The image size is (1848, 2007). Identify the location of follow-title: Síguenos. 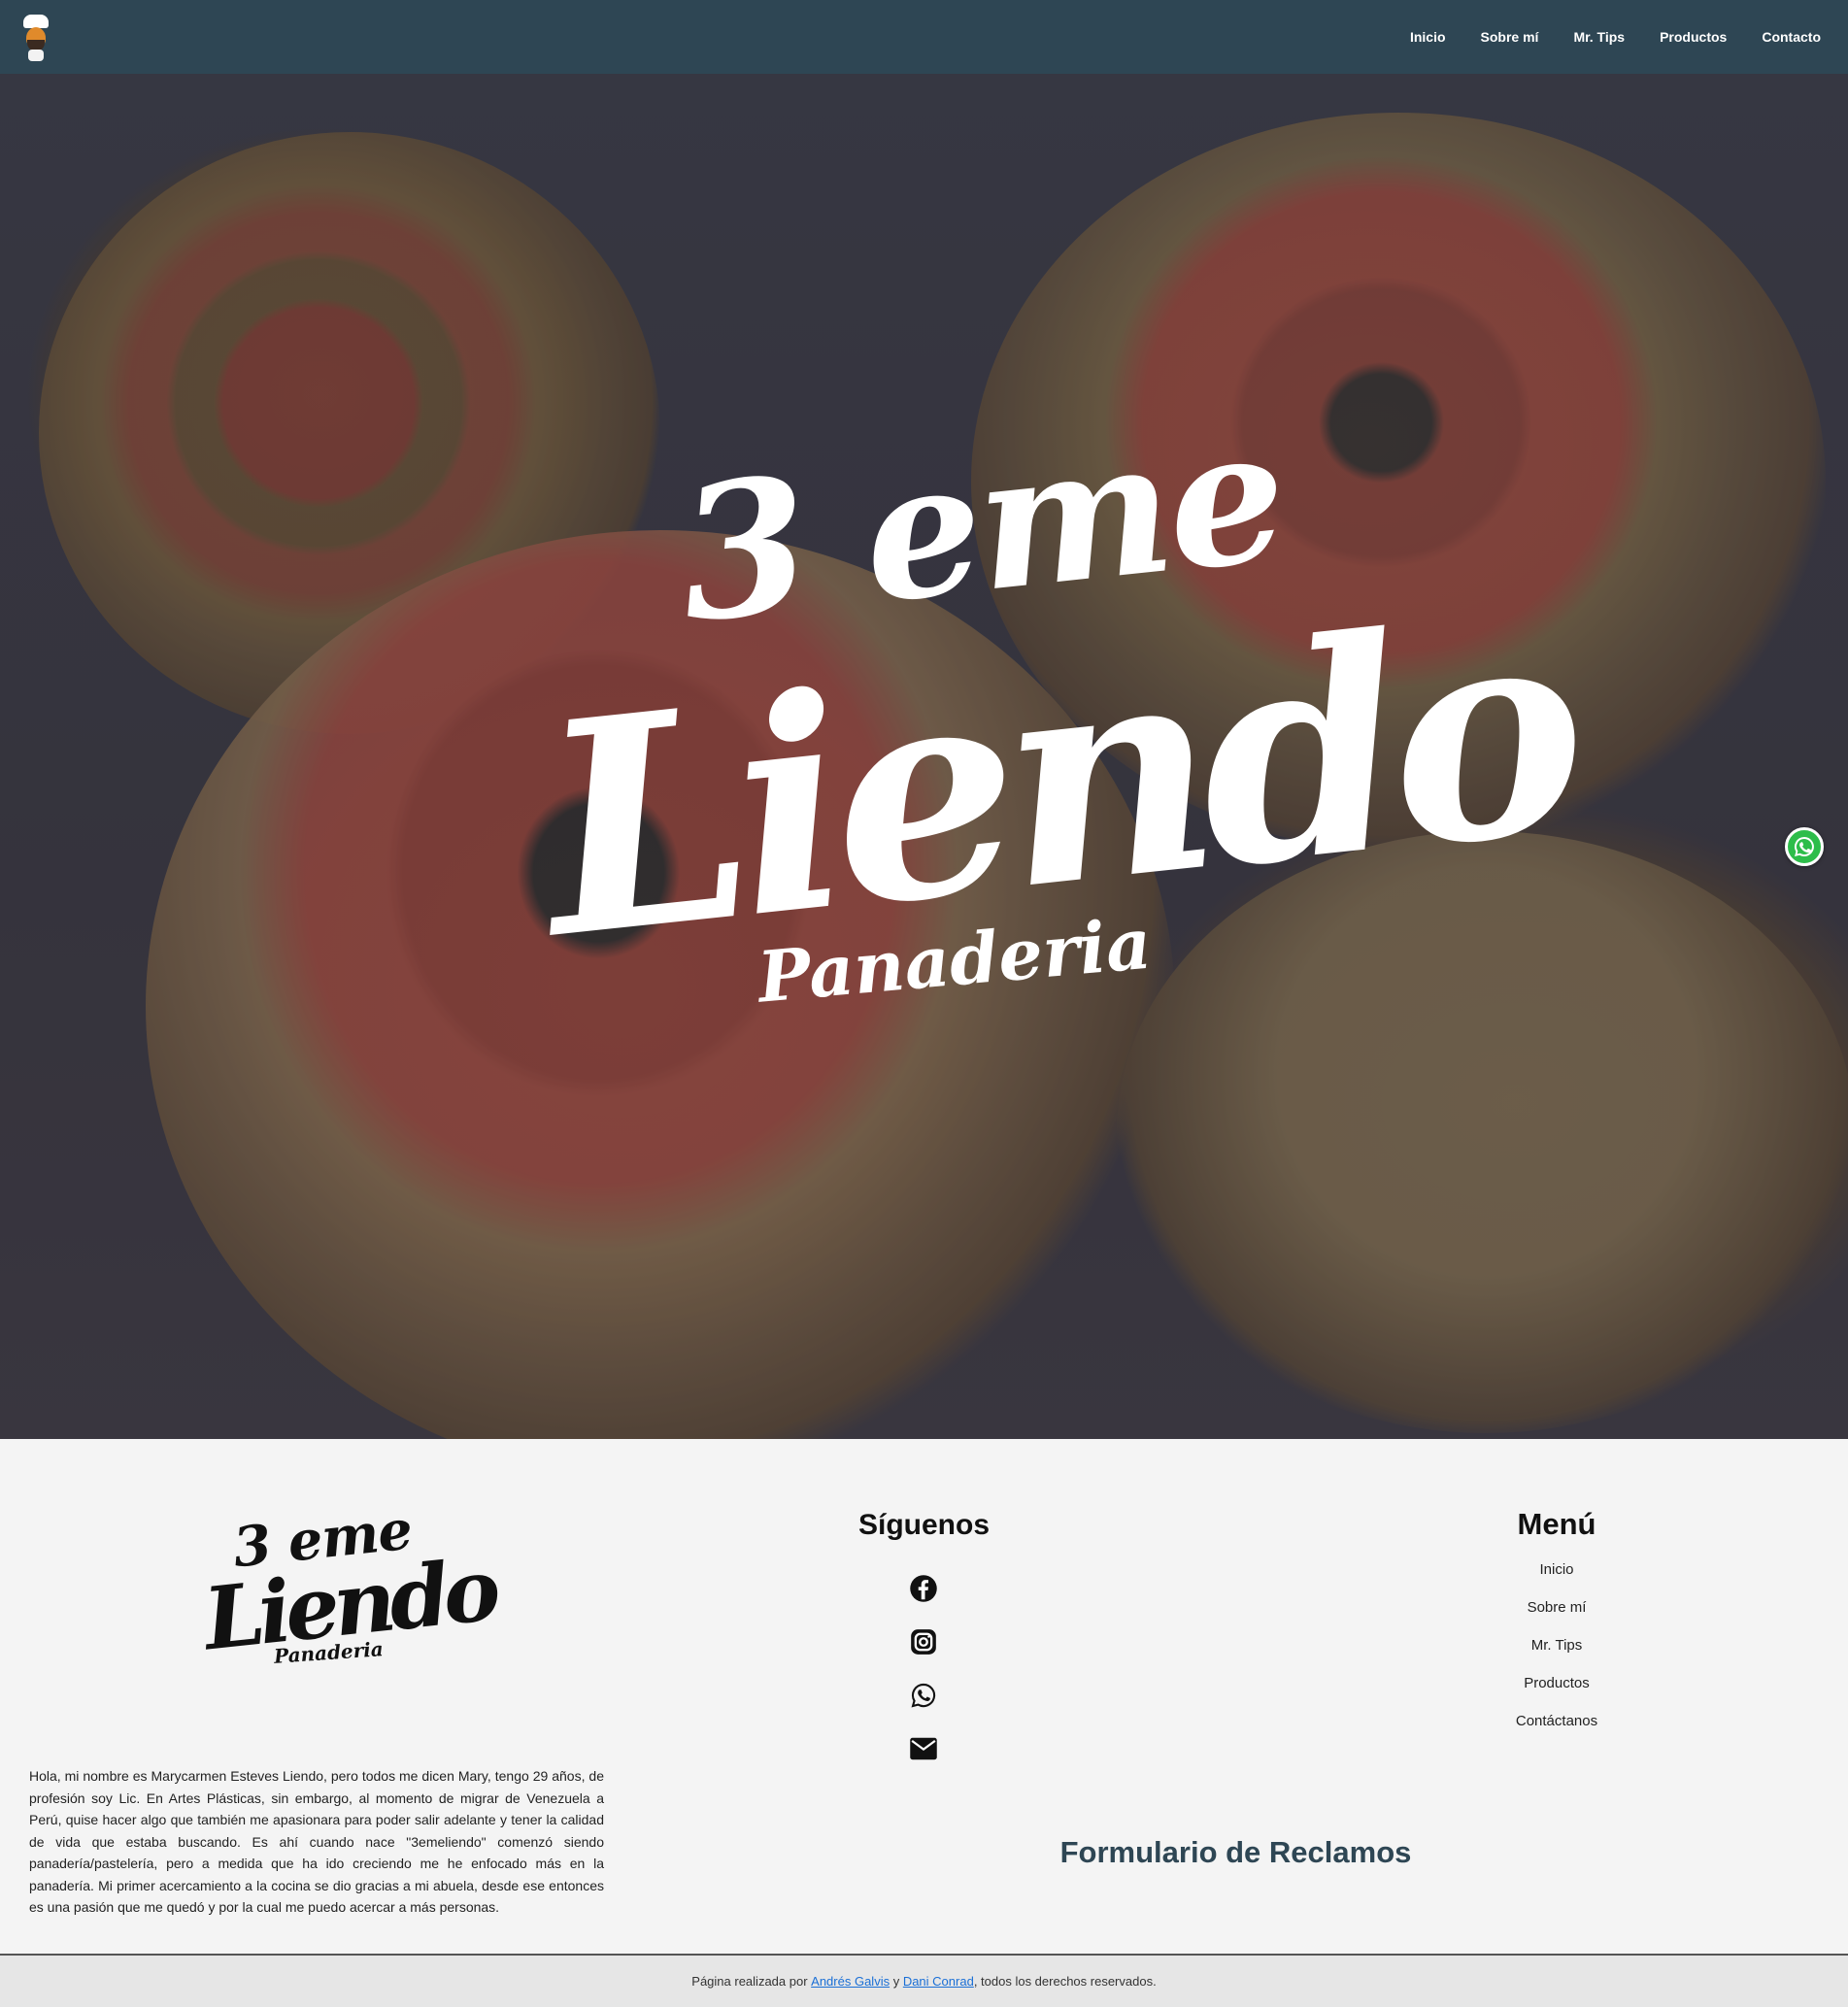
(923, 1525).